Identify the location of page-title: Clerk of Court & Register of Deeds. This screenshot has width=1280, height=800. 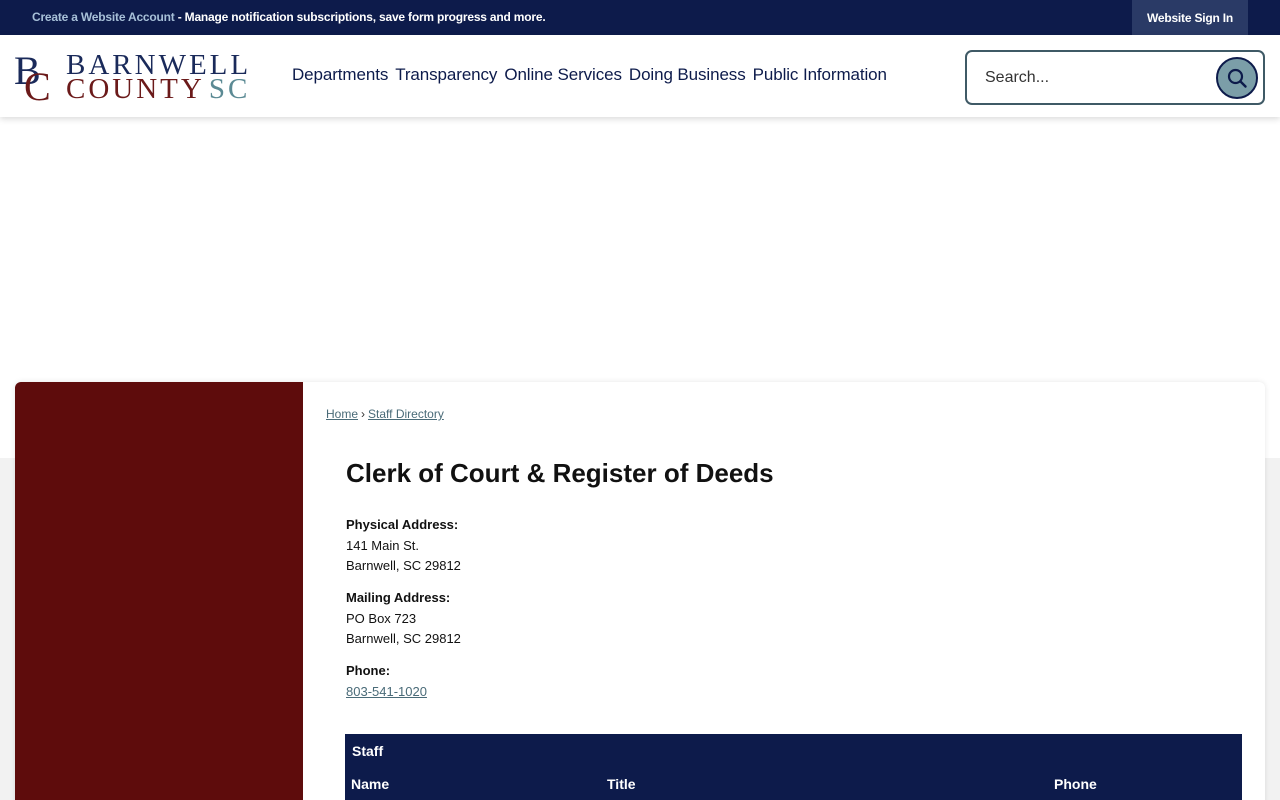
(560, 473).